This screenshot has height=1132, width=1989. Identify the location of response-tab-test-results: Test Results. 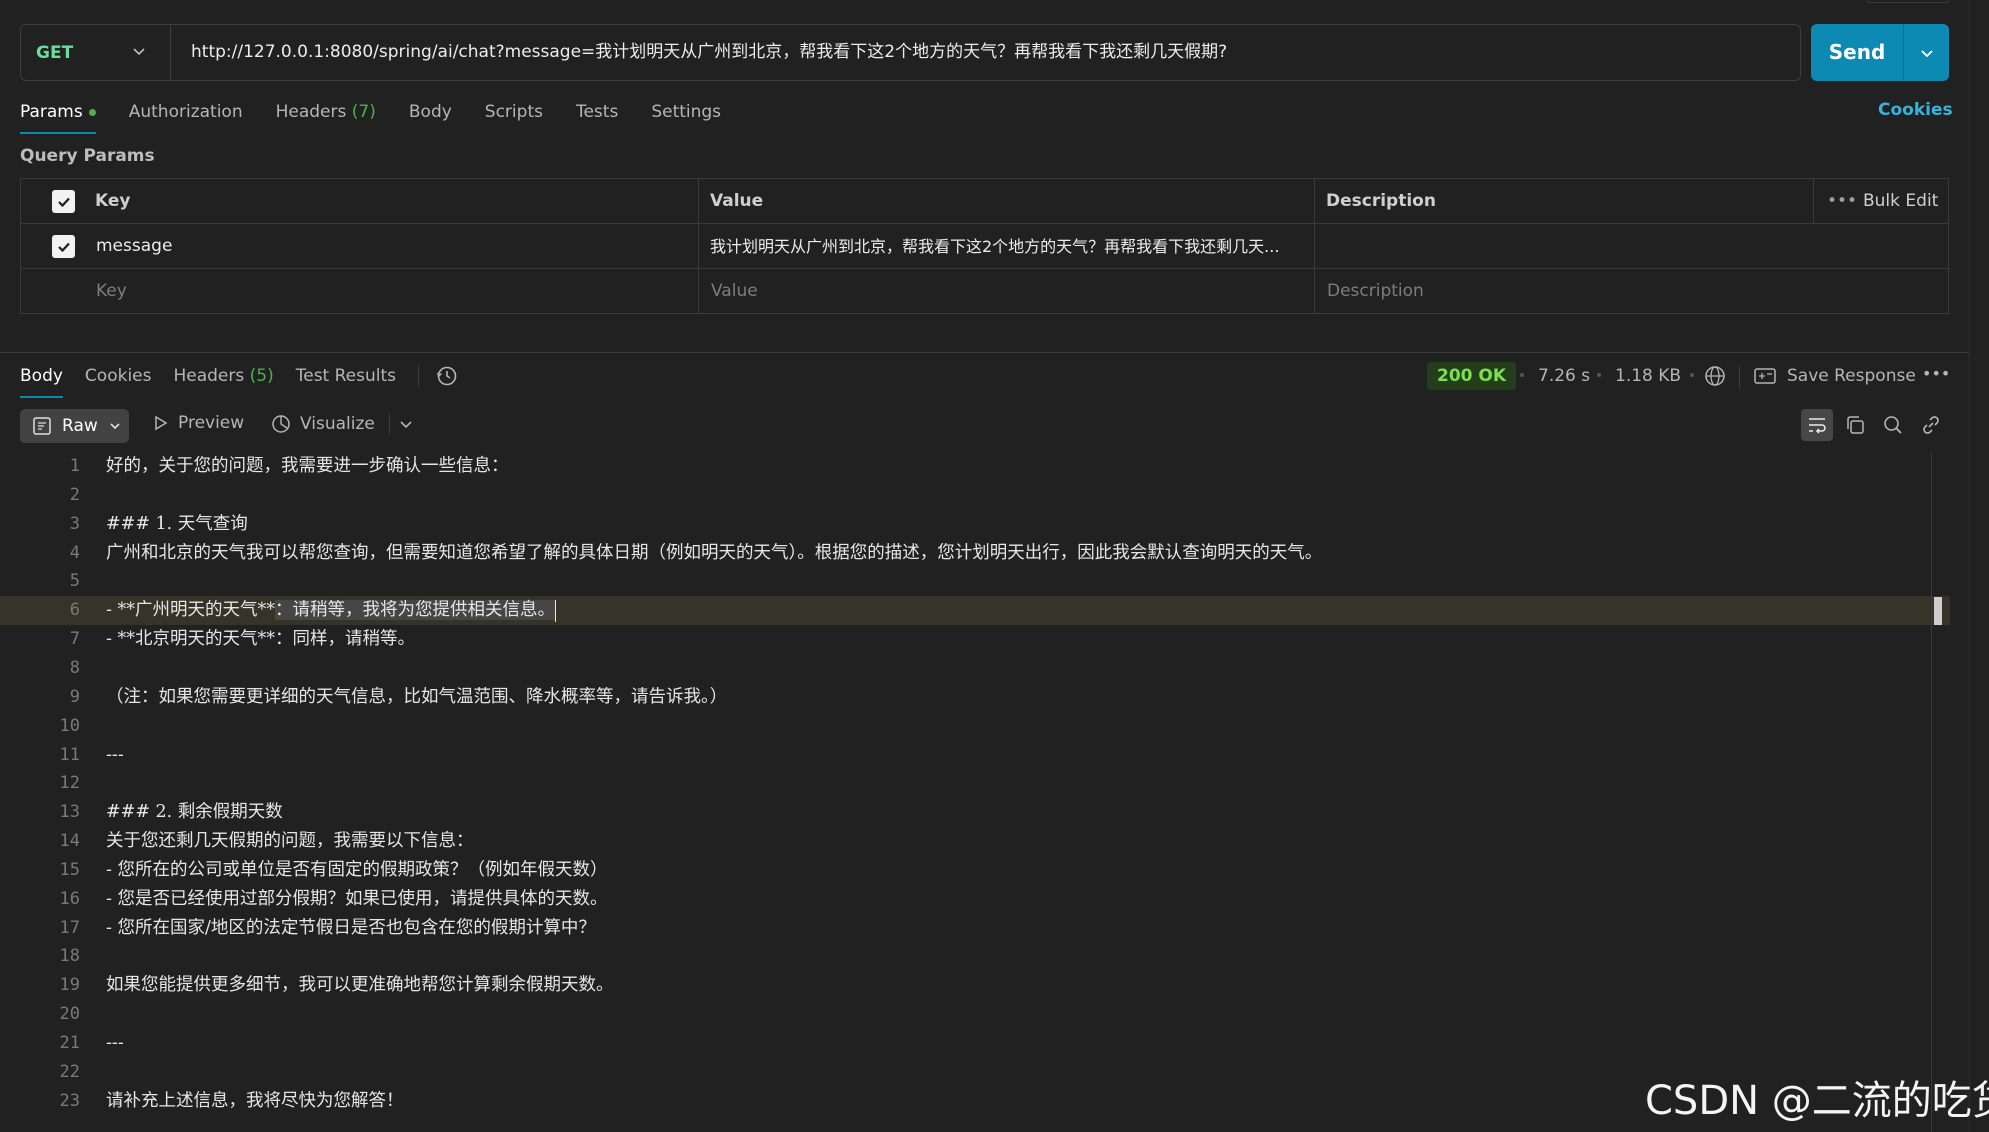
(346, 380).